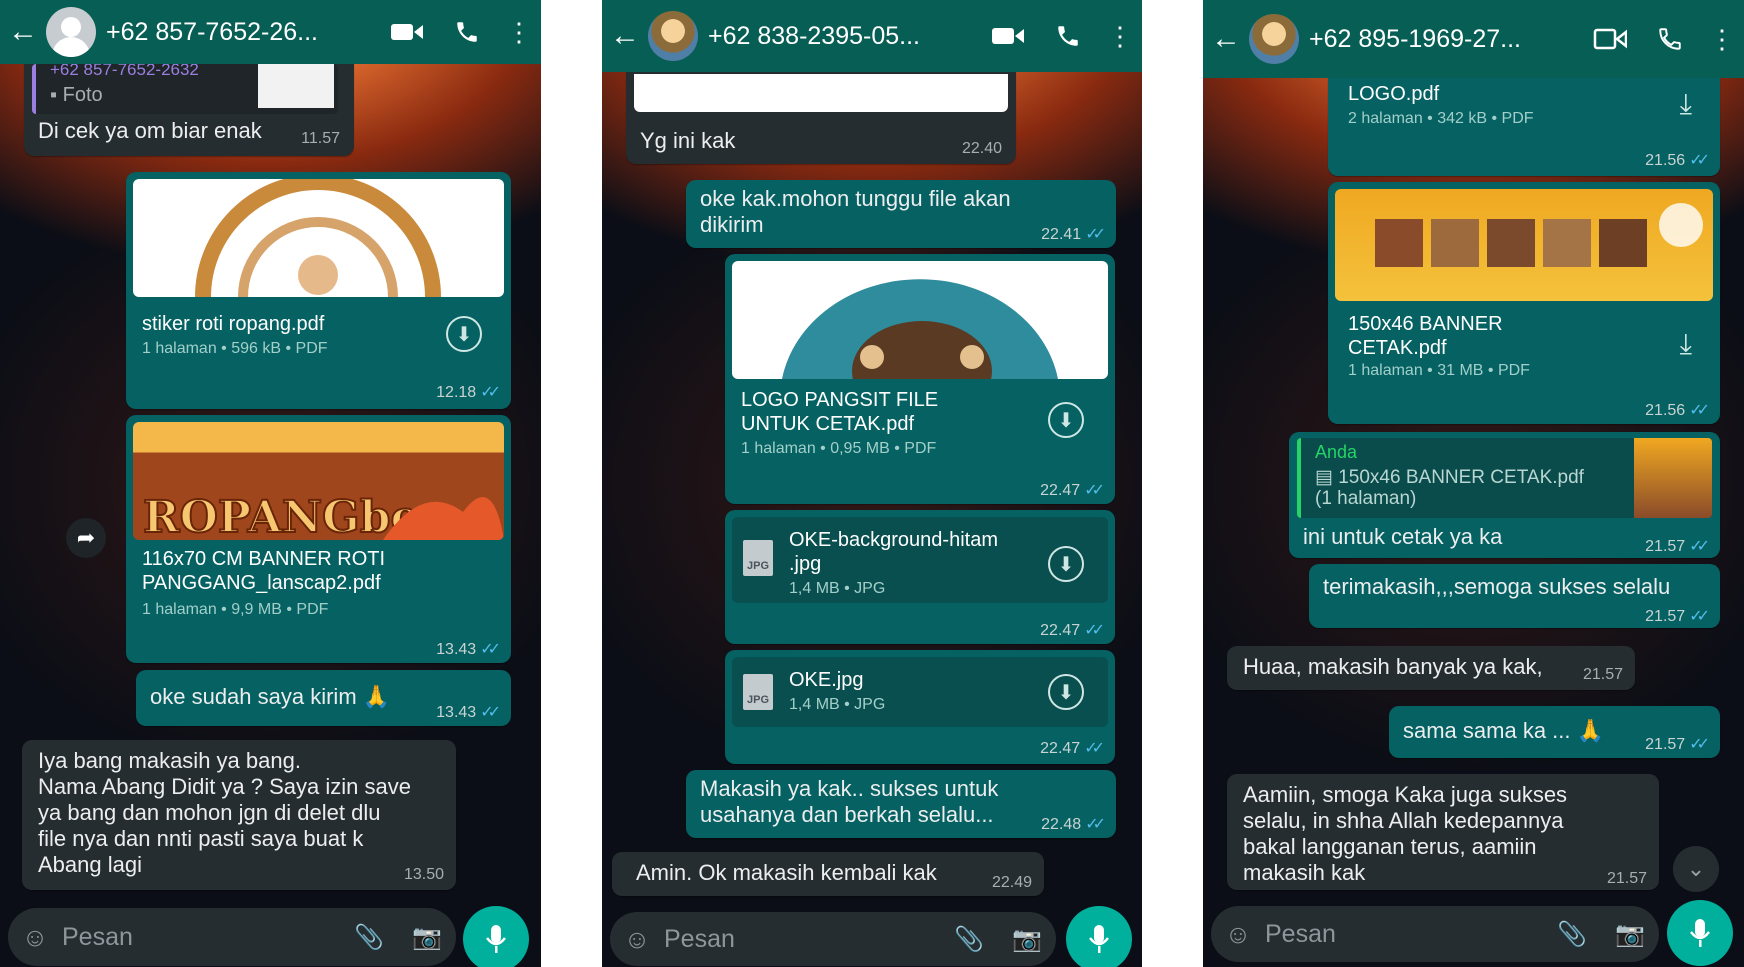 This screenshot has width=1744, height=967. What do you see at coordinates (821, 112) in the screenshot?
I see `image-message: Yg ini kak 22.40` at bounding box center [821, 112].